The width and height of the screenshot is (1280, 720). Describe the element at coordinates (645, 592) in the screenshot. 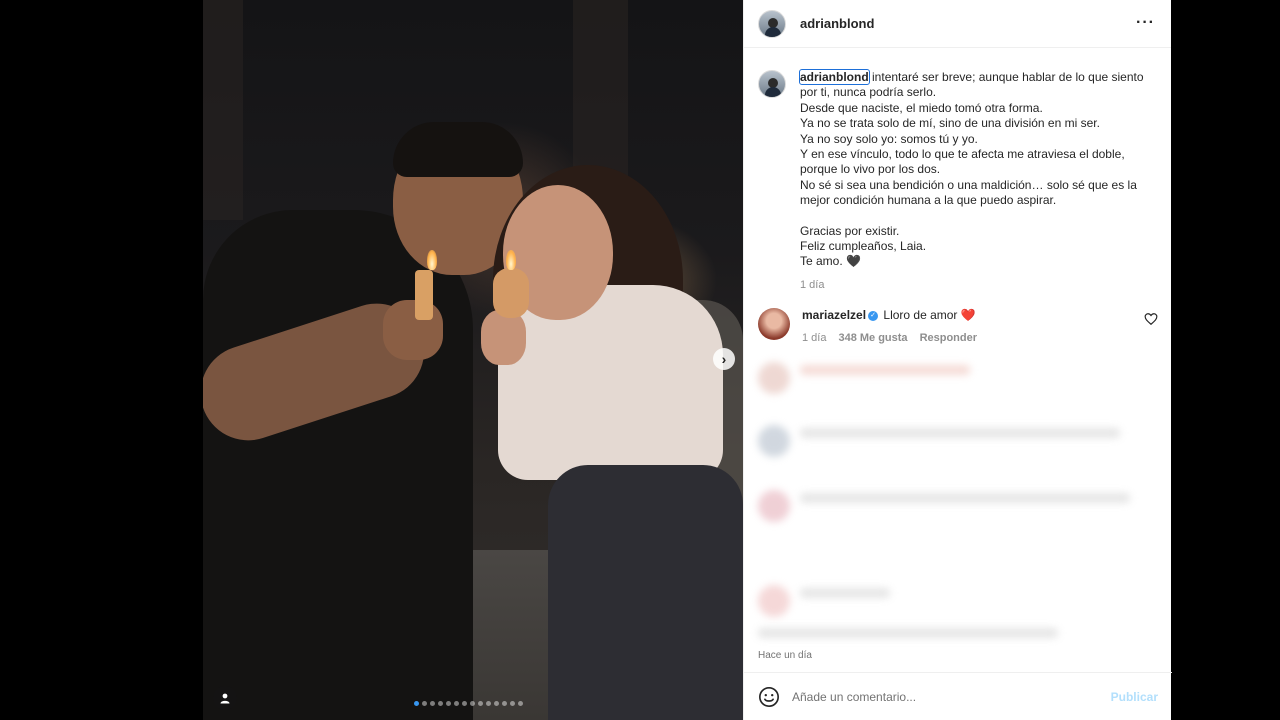

I see `girl-legs` at that location.